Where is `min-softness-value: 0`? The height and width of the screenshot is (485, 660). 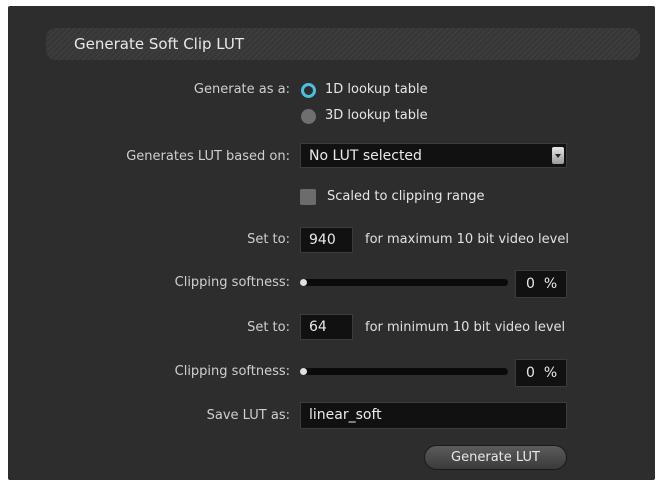
min-softness-value: 0 is located at coordinates (530, 373).